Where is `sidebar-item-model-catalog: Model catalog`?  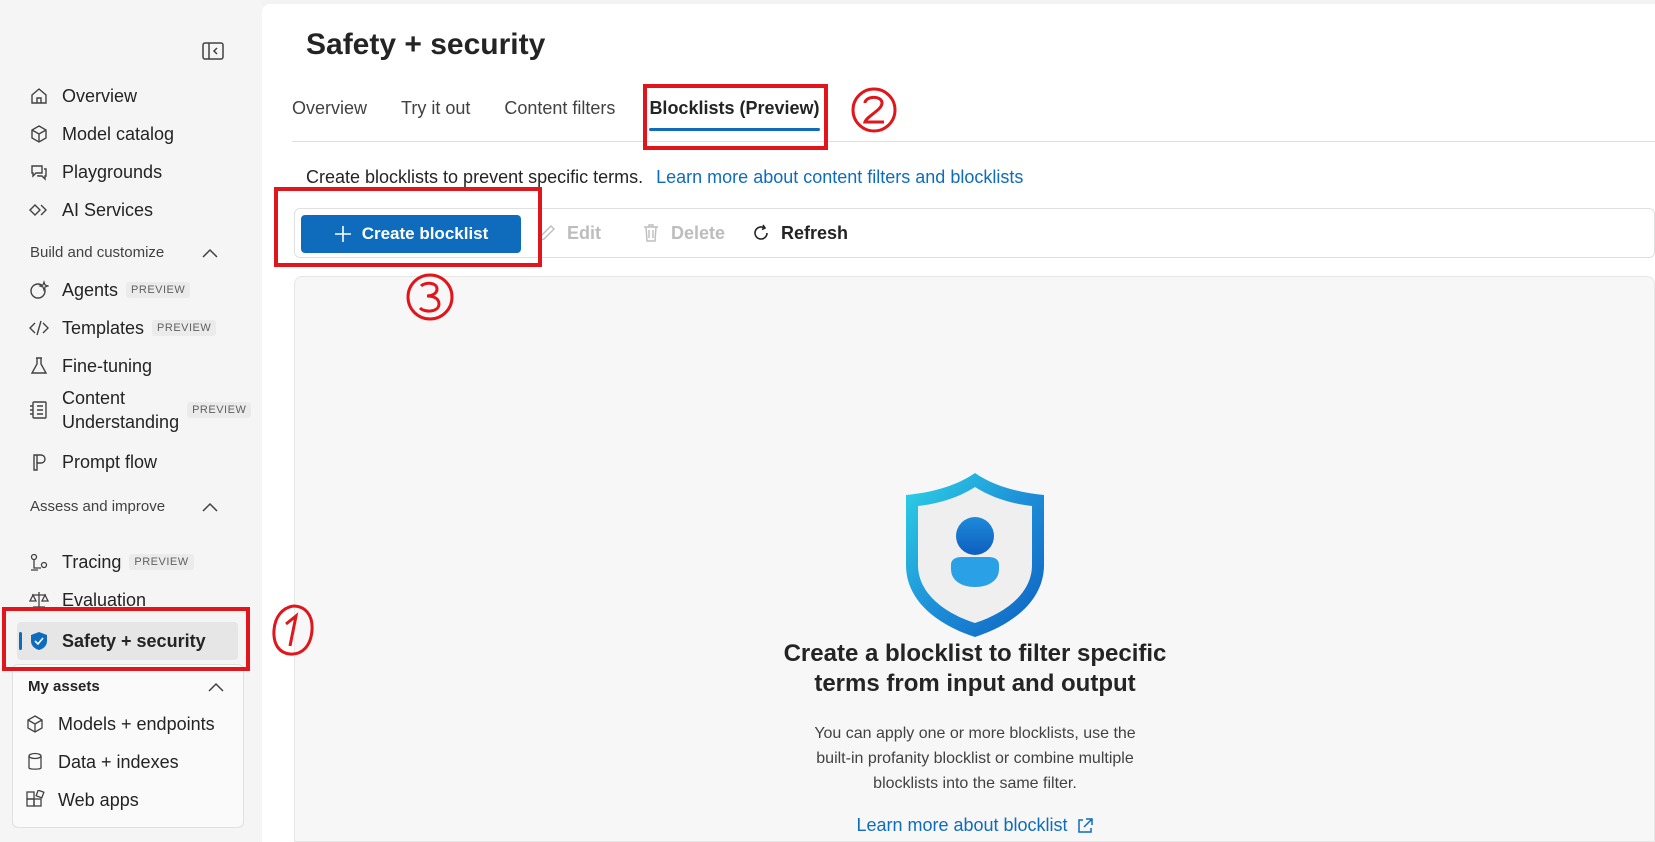 sidebar-item-model-catalog: Model catalog is located at coordinates (101, 134).